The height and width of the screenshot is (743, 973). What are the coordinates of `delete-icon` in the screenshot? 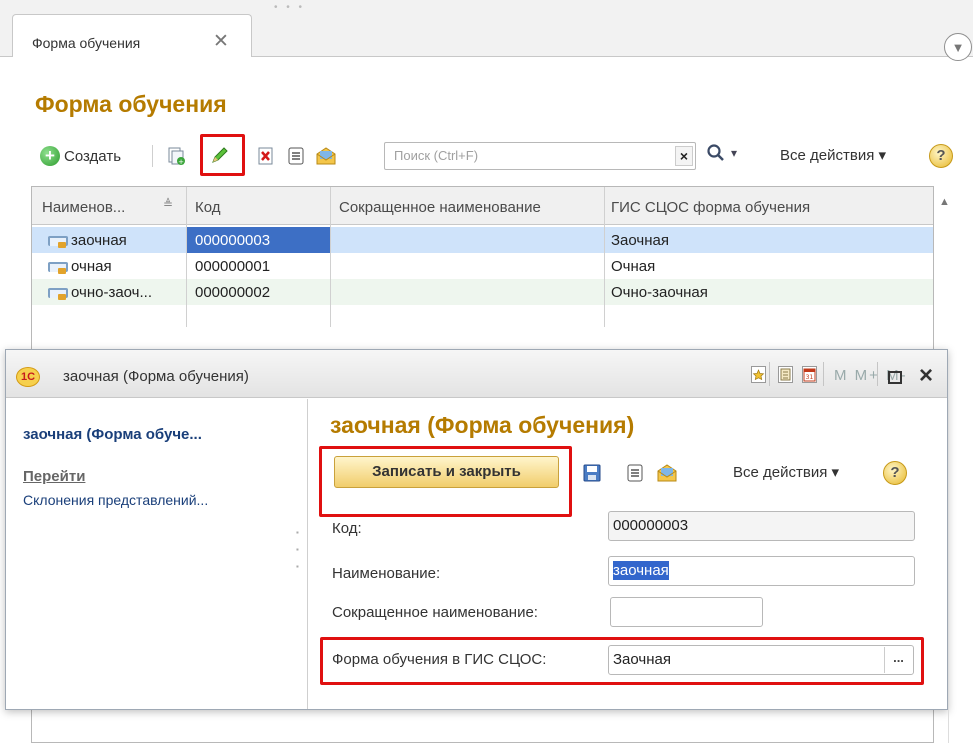 It's located at (265, 156).